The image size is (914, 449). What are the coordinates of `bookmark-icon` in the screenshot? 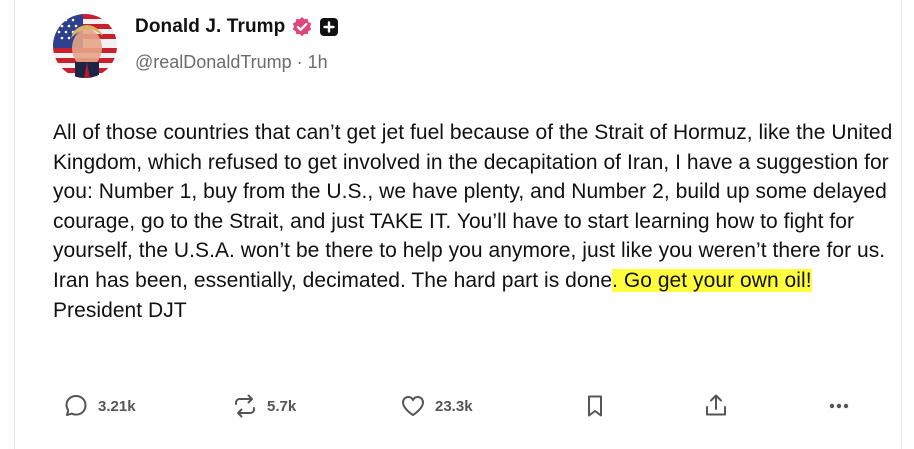 It's located at (595, 406).